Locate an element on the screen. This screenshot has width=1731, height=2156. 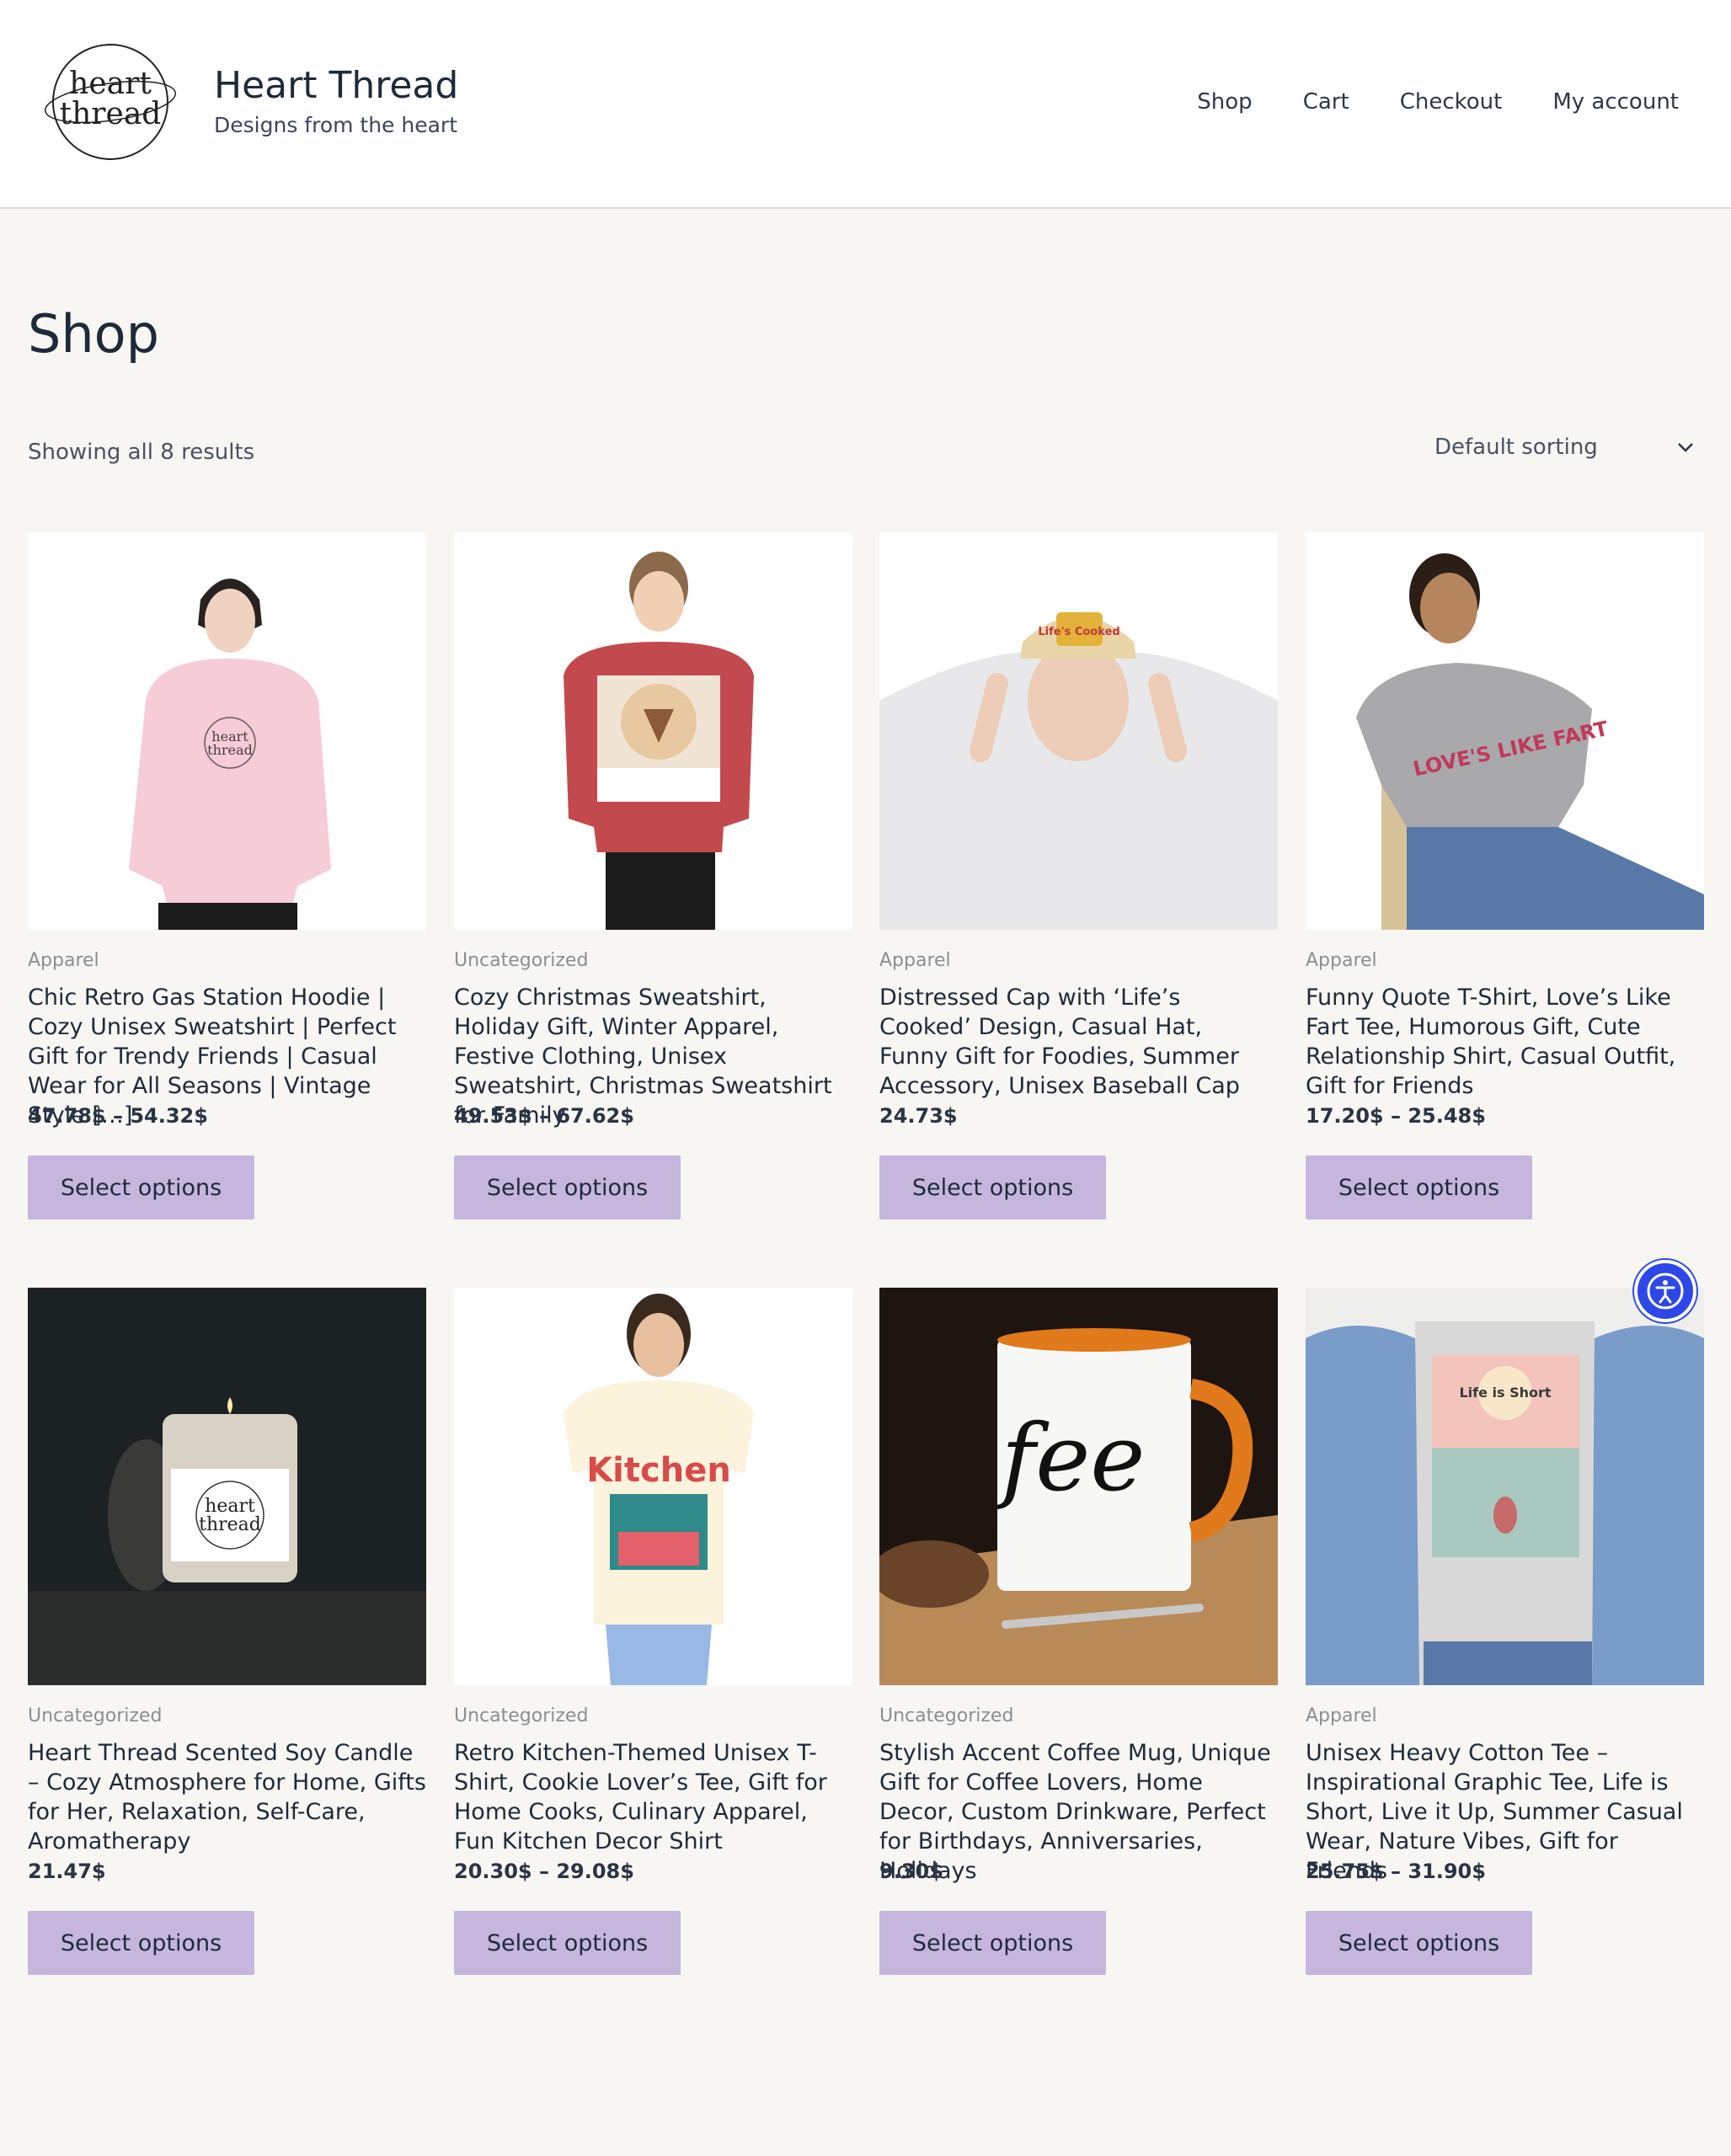
main-nav: Shop Cart Checkout My account is located at coordinates (1438, 102).